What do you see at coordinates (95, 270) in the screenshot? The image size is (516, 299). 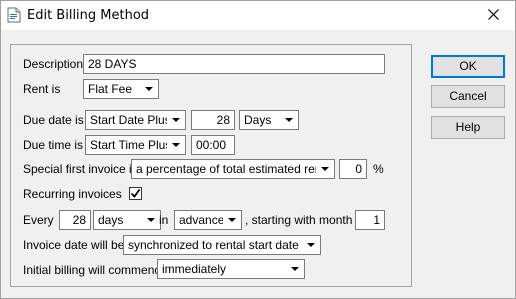 I see `initial-billing-label: Initial billing will commence` at bounding box center [95, 270].